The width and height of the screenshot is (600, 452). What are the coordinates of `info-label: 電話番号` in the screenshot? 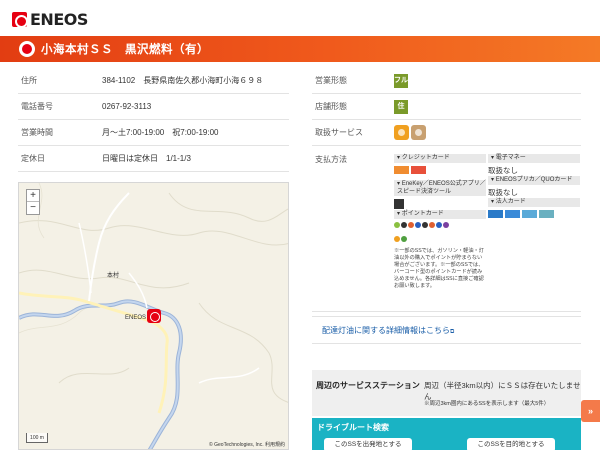 It's located at (37, 106).